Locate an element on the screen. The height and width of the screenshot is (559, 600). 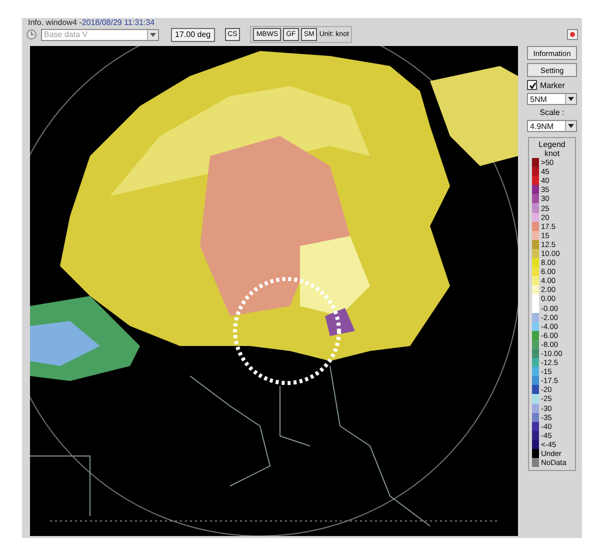
clock-icon is located at coordinates (31, 34).